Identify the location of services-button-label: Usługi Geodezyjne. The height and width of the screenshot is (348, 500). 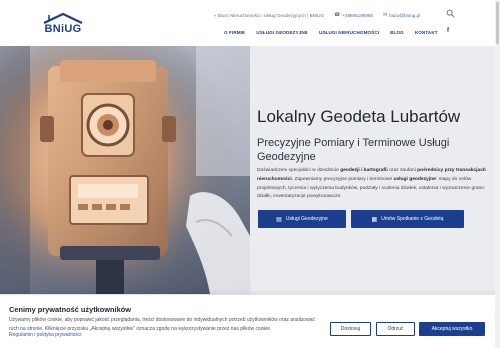
(306, 219).